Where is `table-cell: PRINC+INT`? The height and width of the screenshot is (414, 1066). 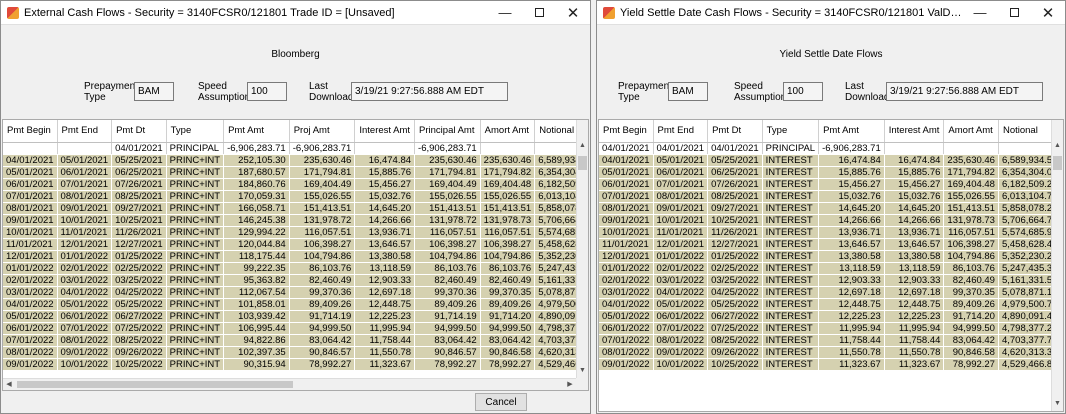 table-cell: PRINC+INT is located at coordinates (195, 184).